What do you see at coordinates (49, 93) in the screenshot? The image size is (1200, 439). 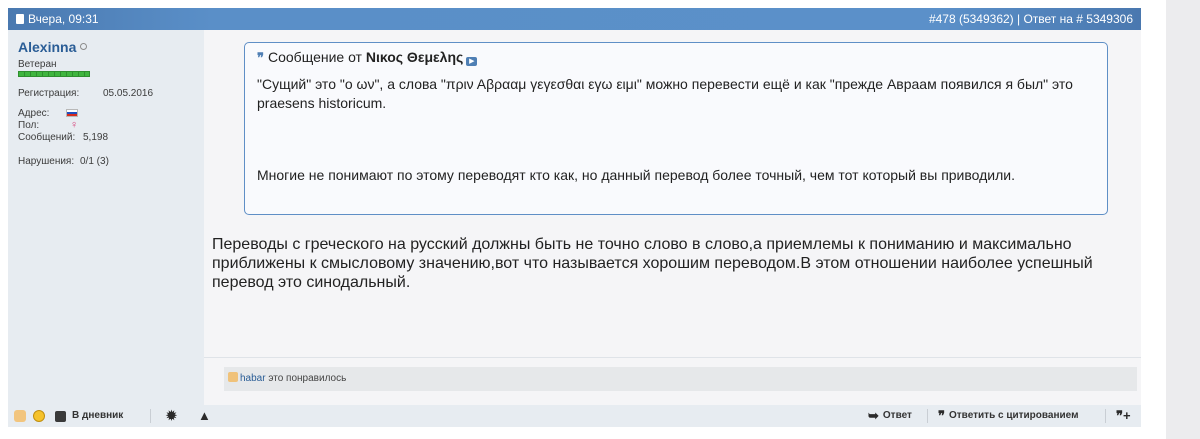 I see `registration-label: Регистрация:` at bounding box center [49, 93].